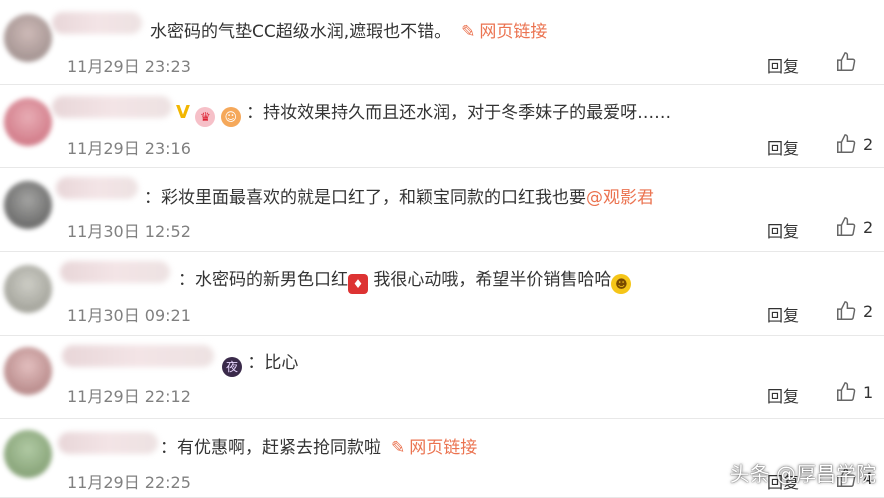  Describe the element at coordinates (129, 148) in the screenshot. I see `timestamp: 11月29日 23:16` at that location.